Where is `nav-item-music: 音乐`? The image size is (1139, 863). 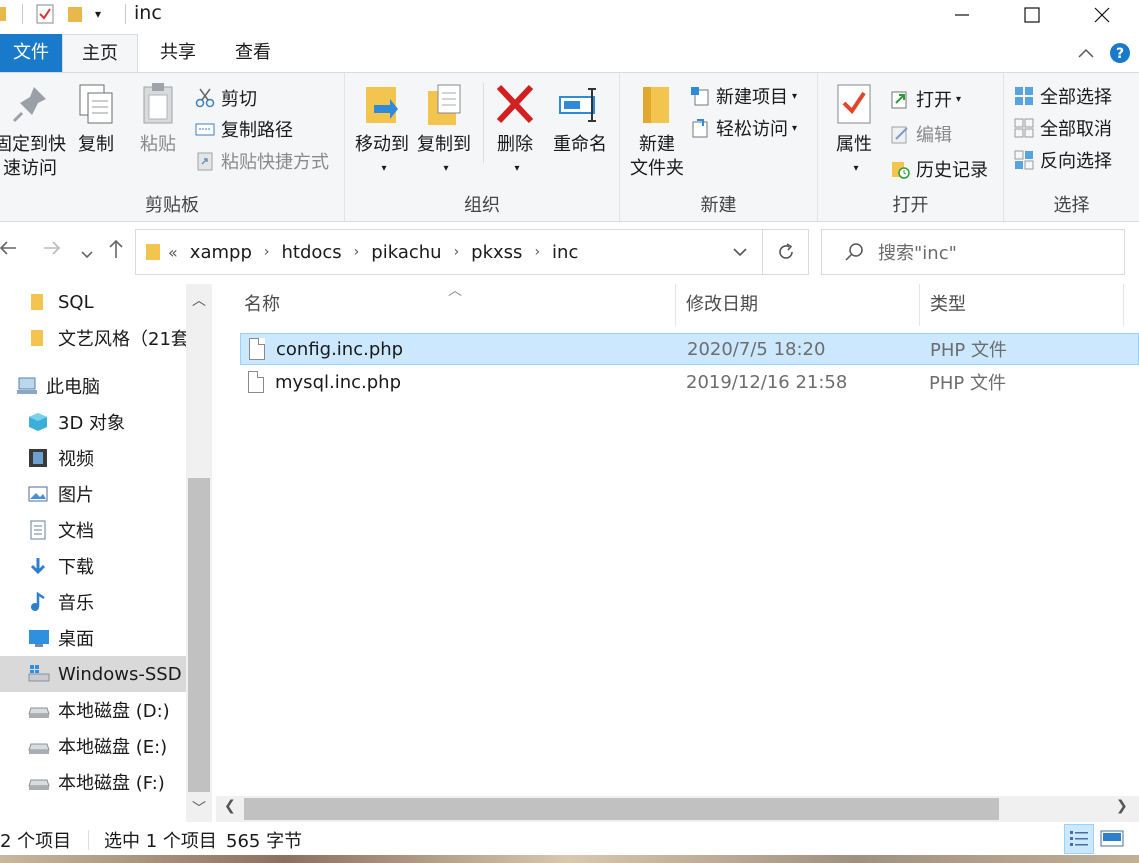
nav-item-music: 音乐 is located at coordinates (93, 602).